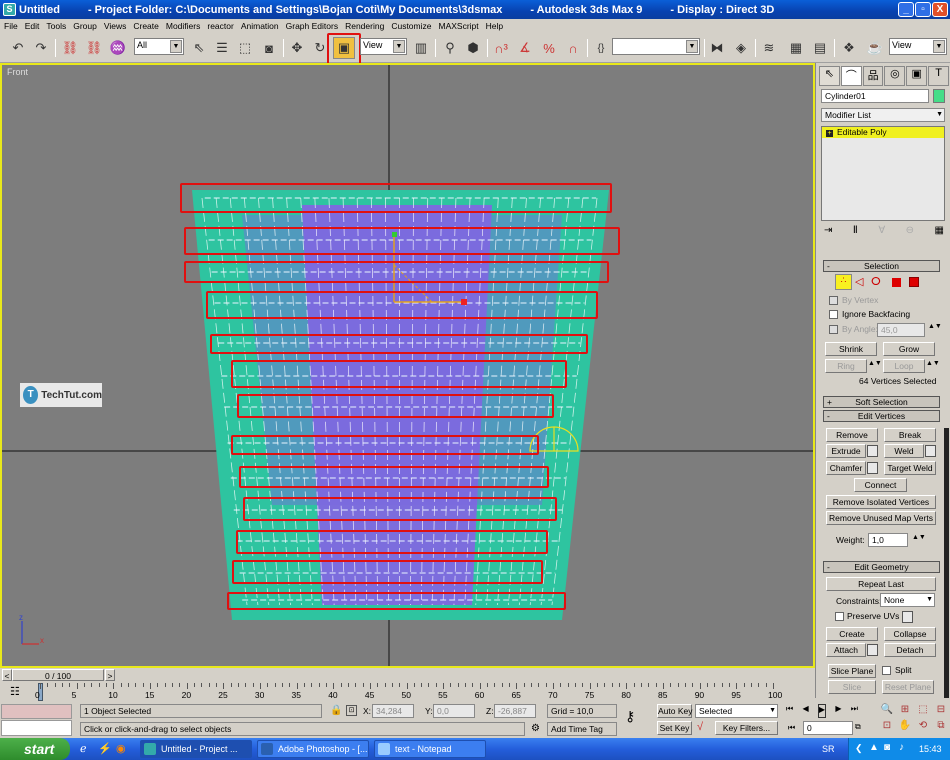 The width and height of the screenshot is (950, 760). Describe the element at coordinates (839, 616) in the screenshot. I see `preserve-uvs-checkbox` at that location.